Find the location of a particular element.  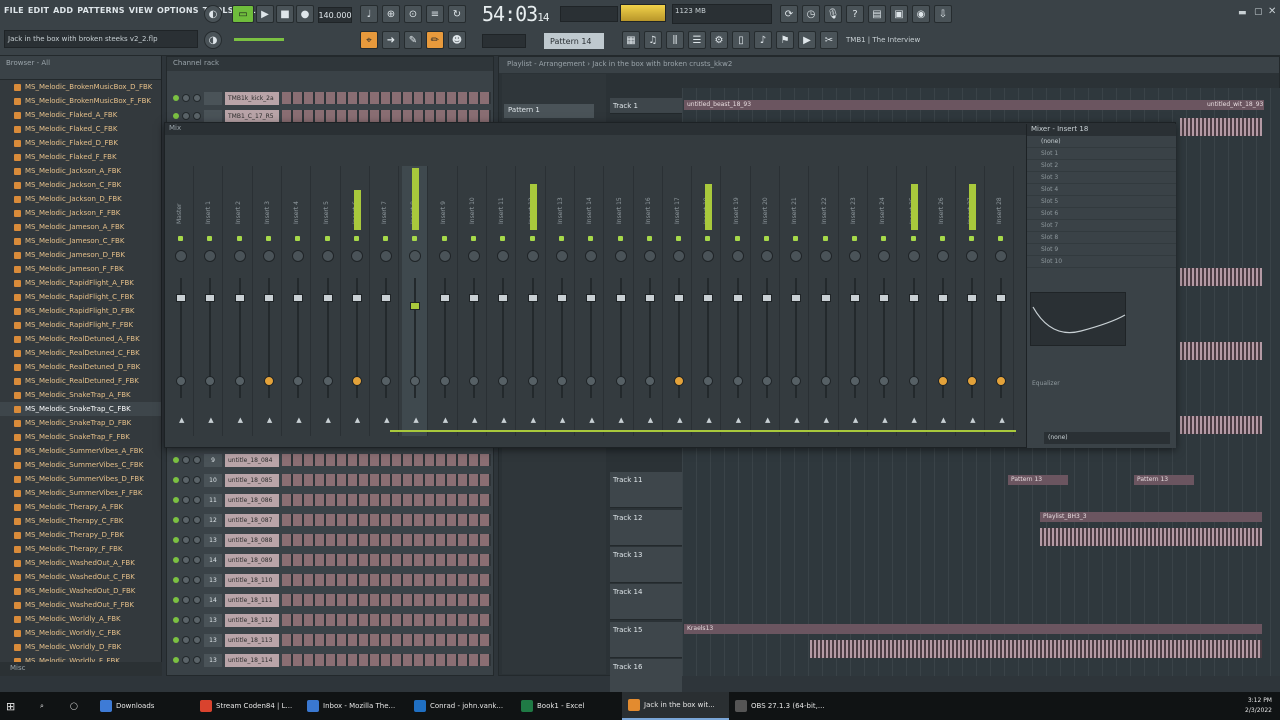

browser-item: MS_Melodic_Worldly_C_FBK is located at coordinates (80, 633).